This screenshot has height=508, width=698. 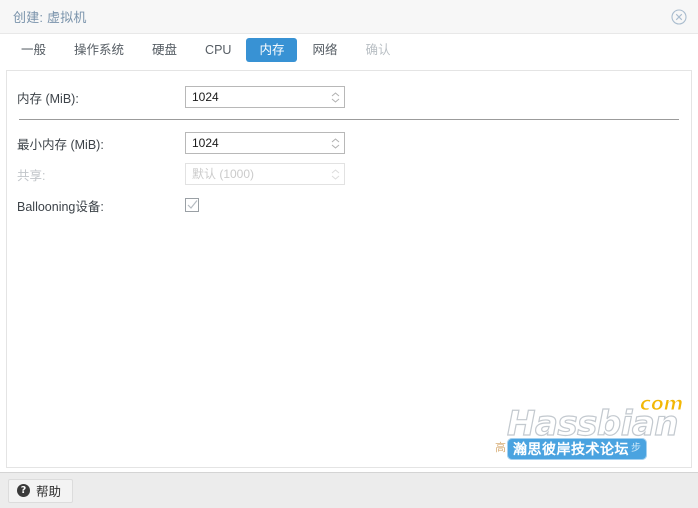 What do you see at coordinates (571, 449) in the screenshot?
I see `watermark-badge-text: 瀚思彼岸技术论坛` at bounding box center [571, 449].